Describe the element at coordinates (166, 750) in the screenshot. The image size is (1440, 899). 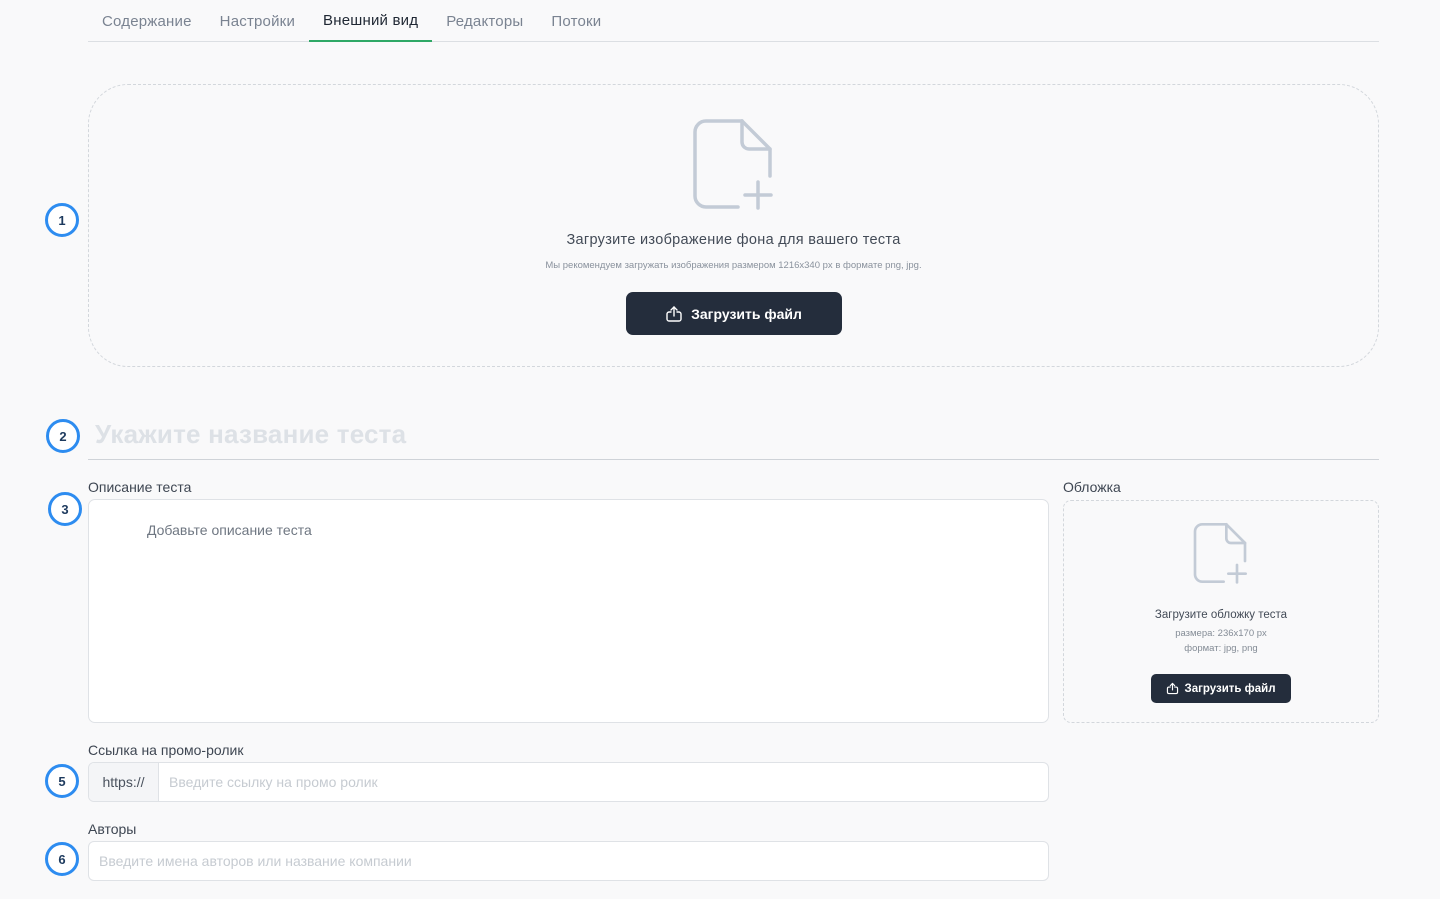
I see `promo-label: Ссылка на промо-ролик` at that location.